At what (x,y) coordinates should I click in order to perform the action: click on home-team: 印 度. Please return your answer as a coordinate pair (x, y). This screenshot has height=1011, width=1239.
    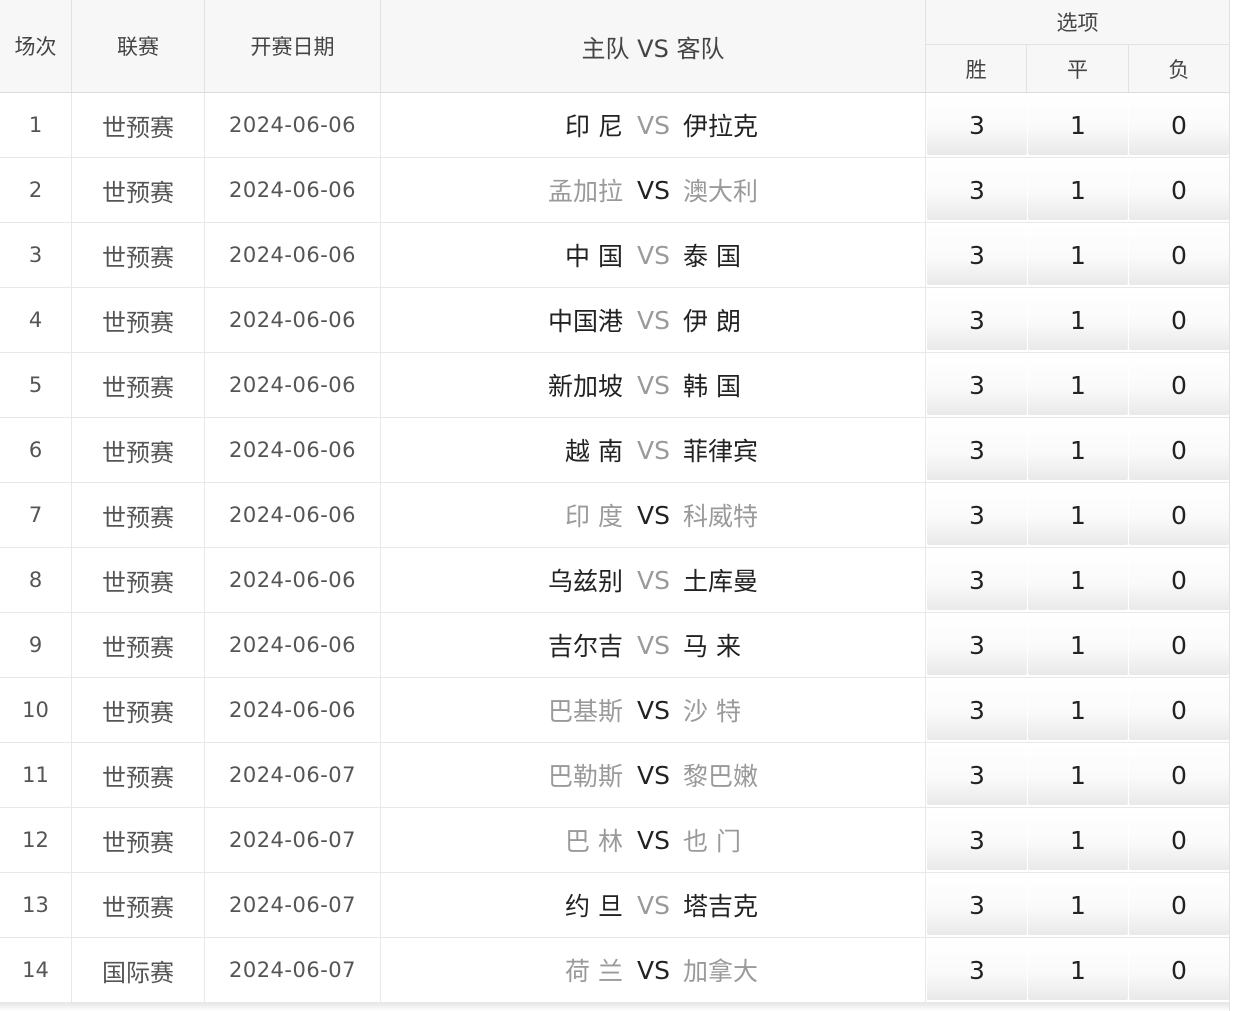
    Looking at the image, I should click on (594, 516).